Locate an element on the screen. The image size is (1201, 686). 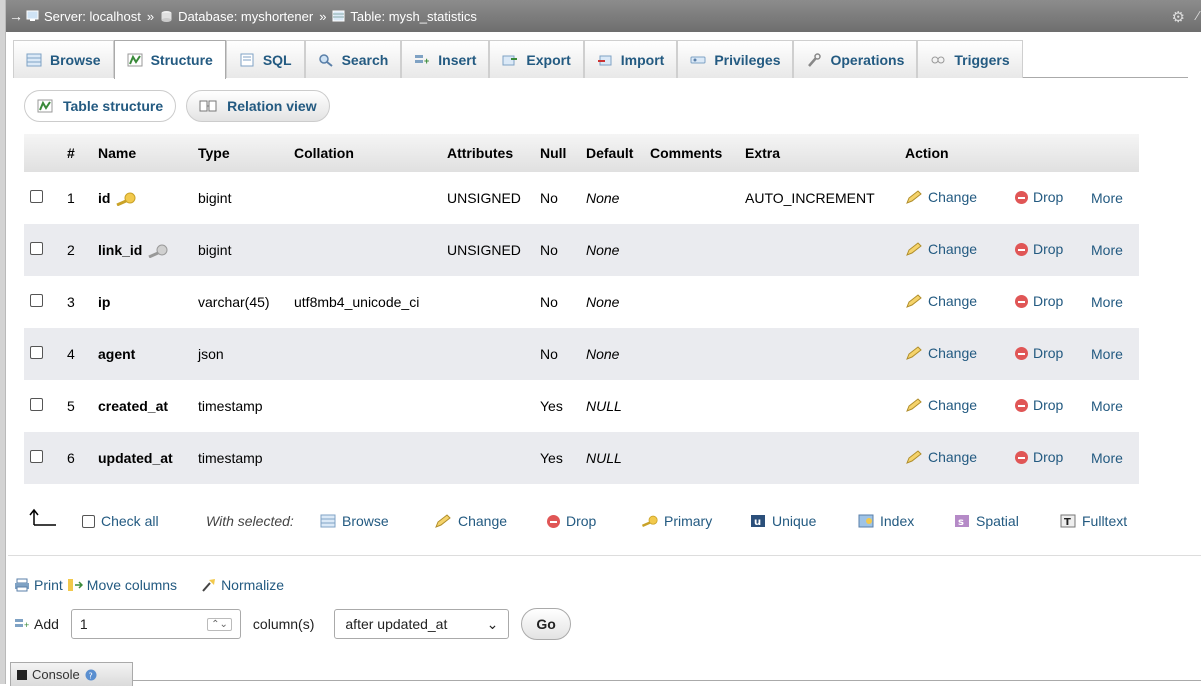
header-collation: Collation is located at coordinates (364, 153).